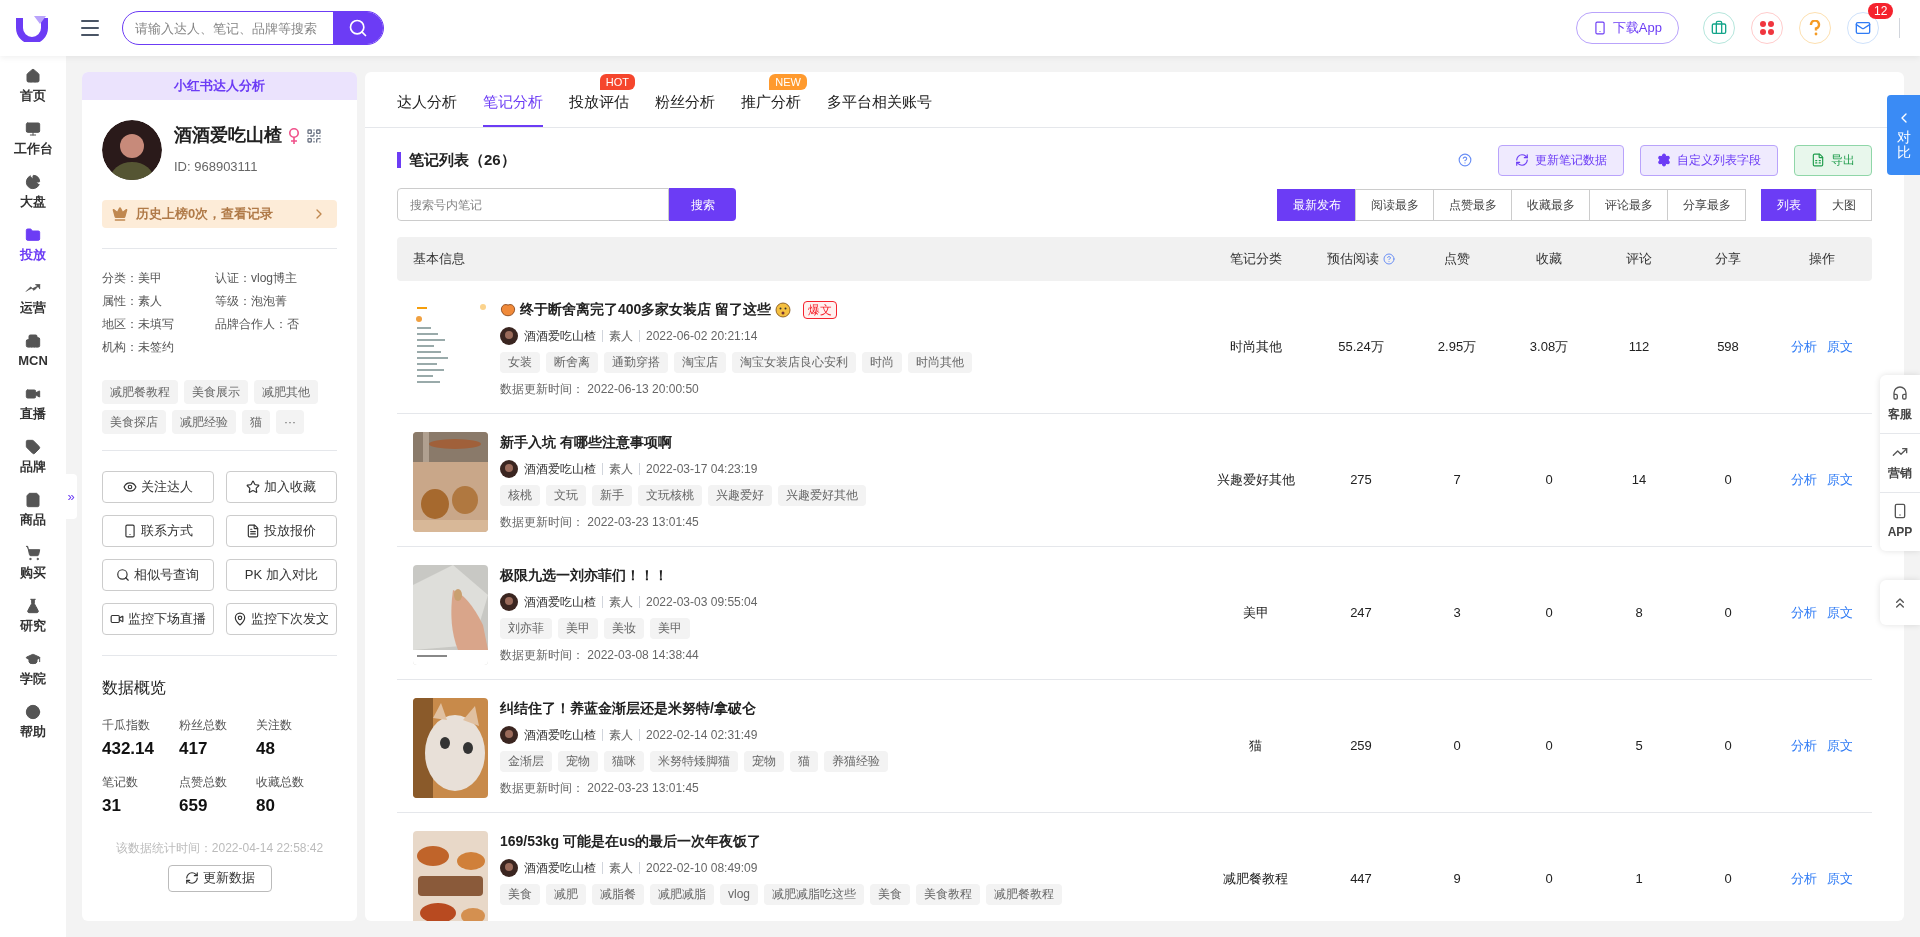 This screenshot has height=937, width=1920. What do you see at coordinates (281, 574) in the screenshot?
I see `profile-action-button: PK 加入对比` at bounding box center [281, 574].